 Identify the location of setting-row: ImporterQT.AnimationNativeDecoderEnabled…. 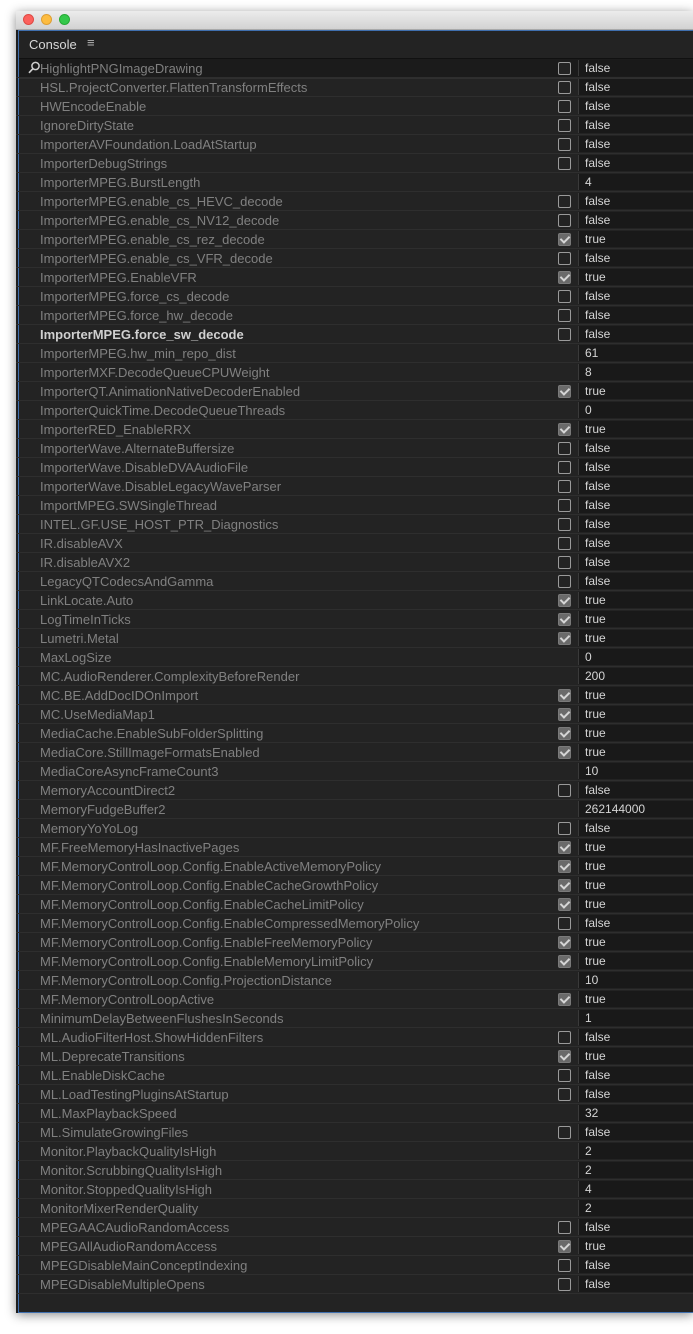
(354, 391).